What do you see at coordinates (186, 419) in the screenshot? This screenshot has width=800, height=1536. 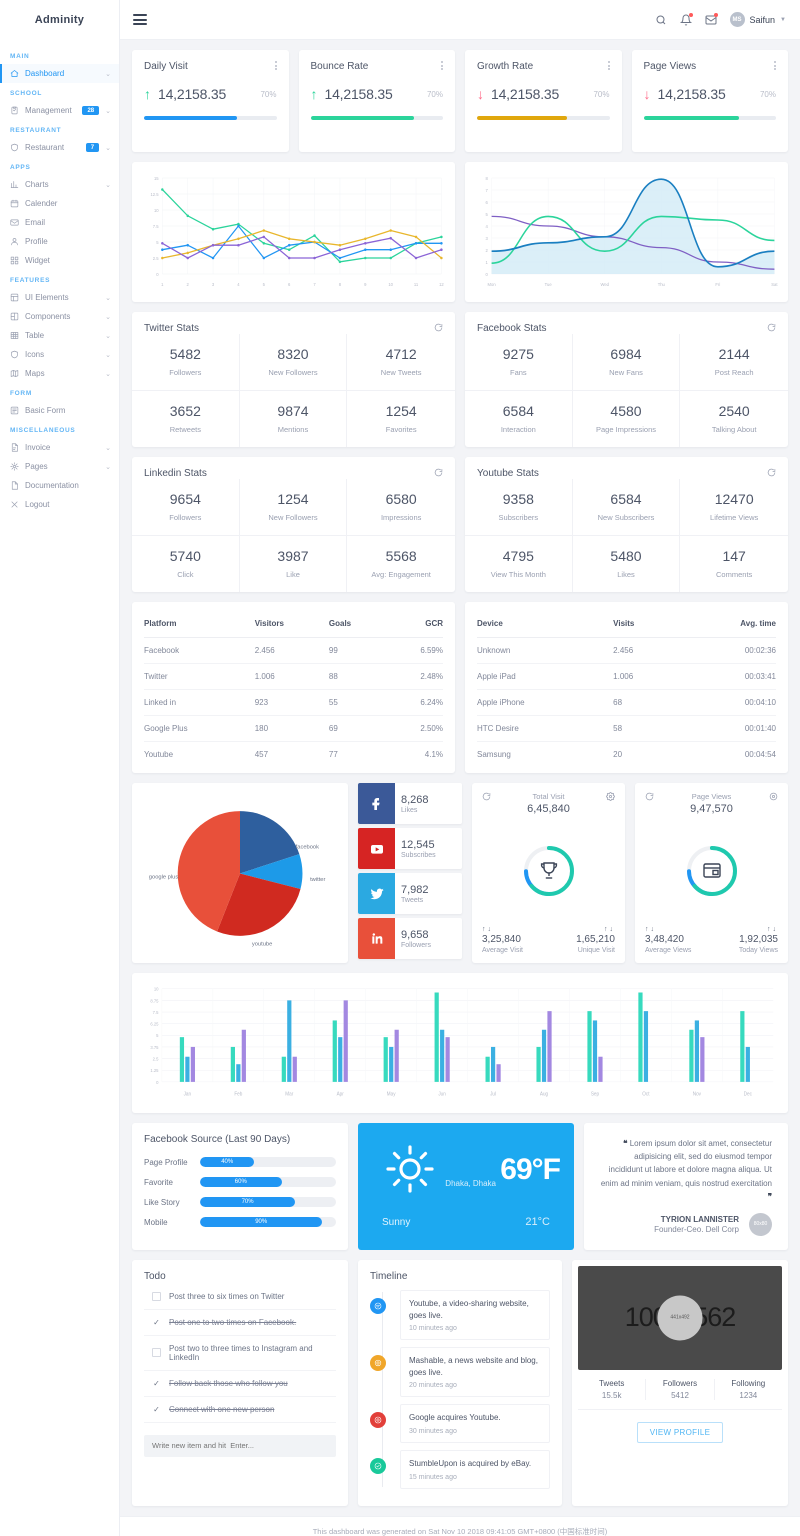 I see `stat-cell: 3652 Retweets` at bounding box center [186, 419].